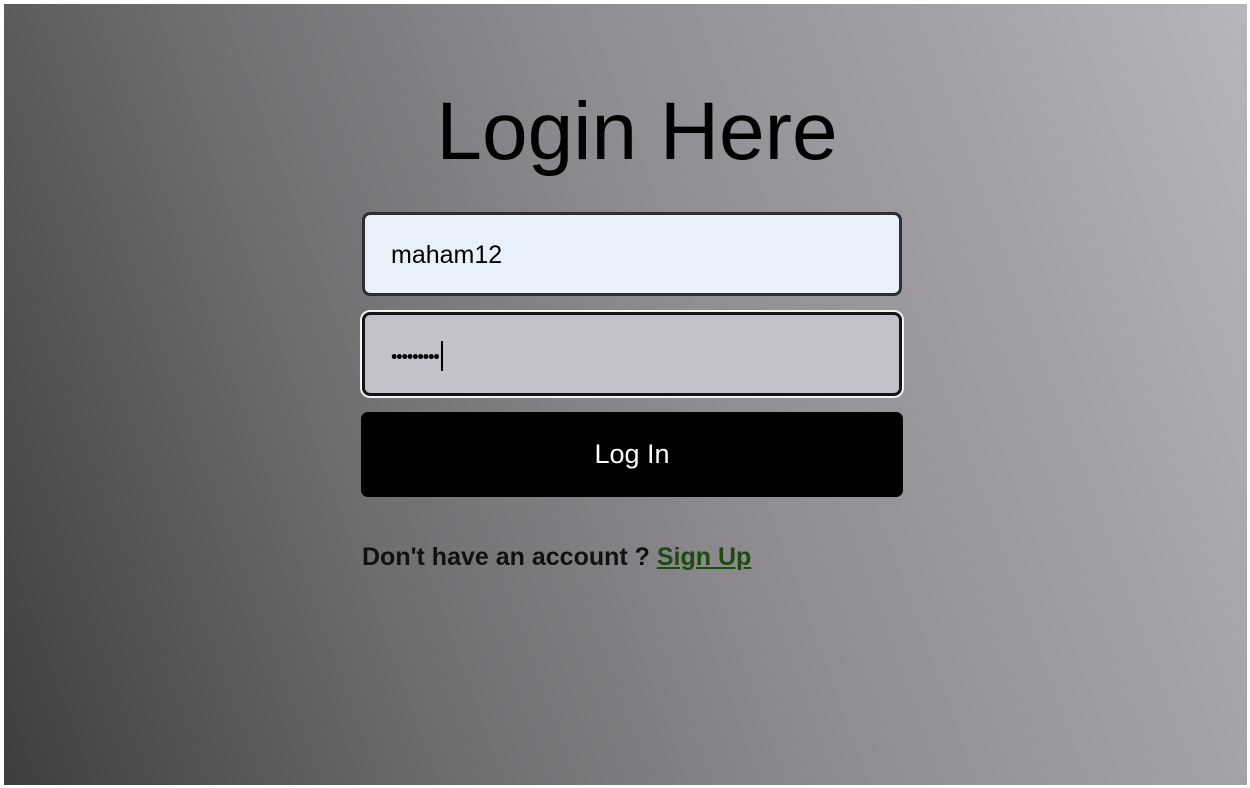 This screenshot has height=788, width=1250. What do you see at coordinates (632, 454) in the screenshot?
I see `login-button: Log In` at bounding box center [632, 454].